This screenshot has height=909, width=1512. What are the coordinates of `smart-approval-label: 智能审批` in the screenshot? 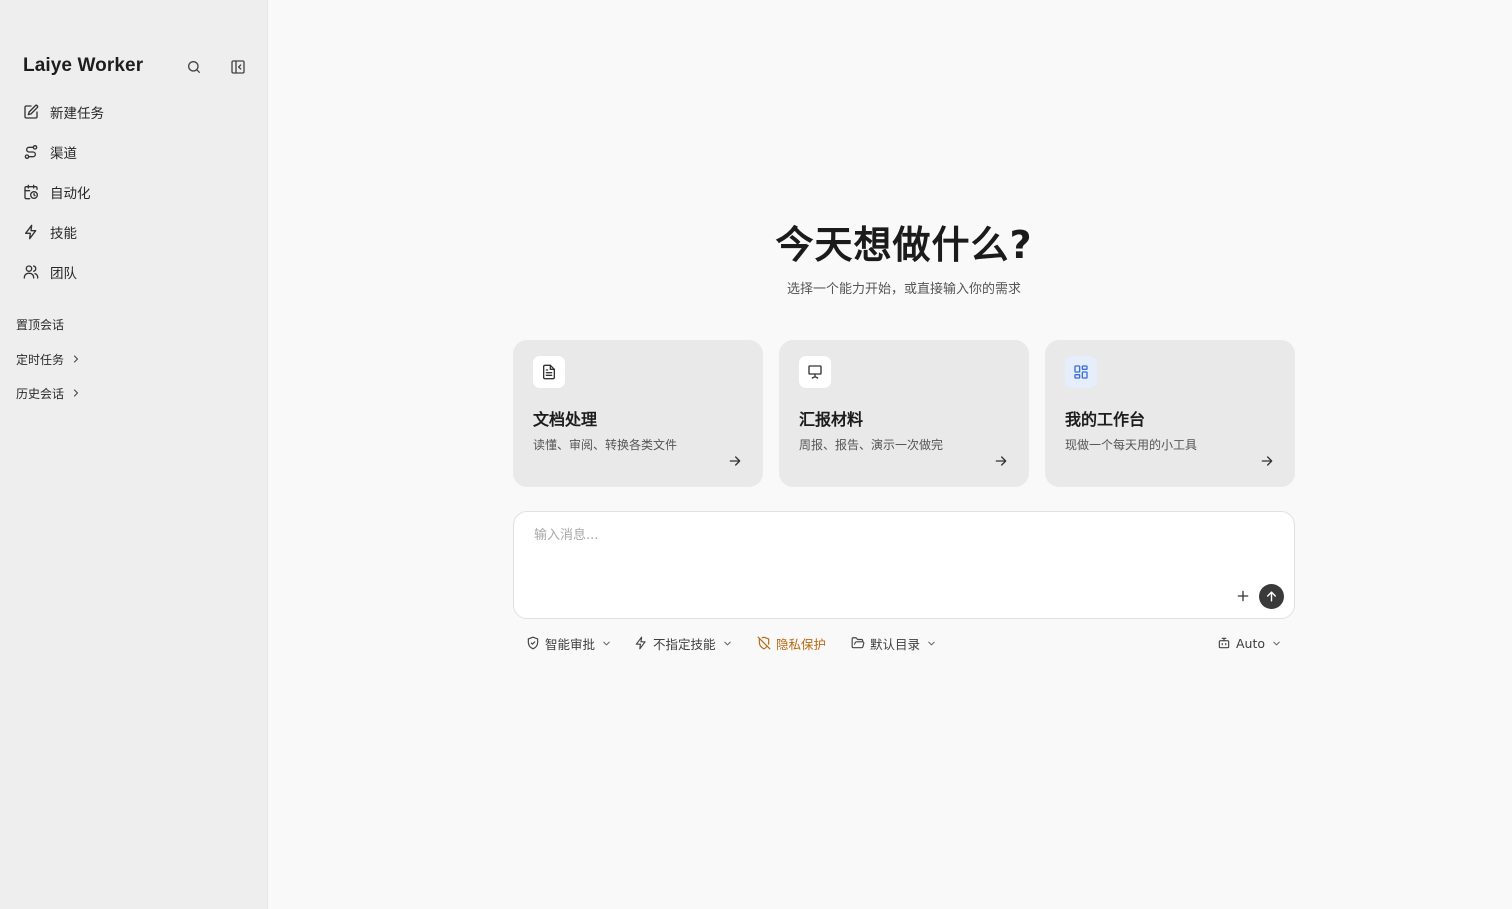 It's located at (570, 644).